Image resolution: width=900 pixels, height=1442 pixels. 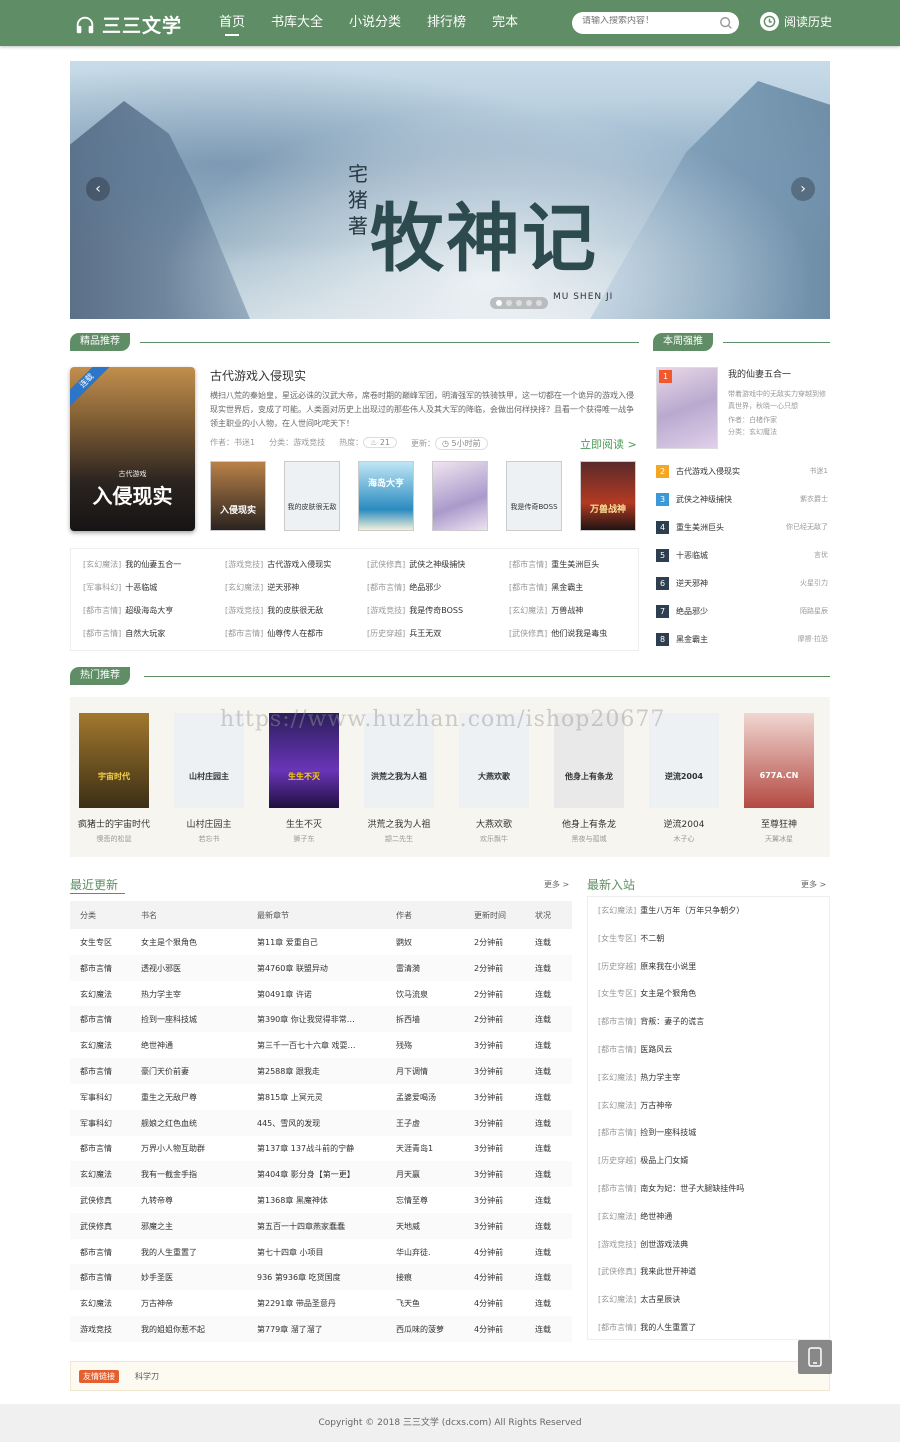 What do you see at coordinates (668, 1327) in the screenshot?
I see `latest-item-title: 我的人生重置了` at bounding box center [668, 1327].